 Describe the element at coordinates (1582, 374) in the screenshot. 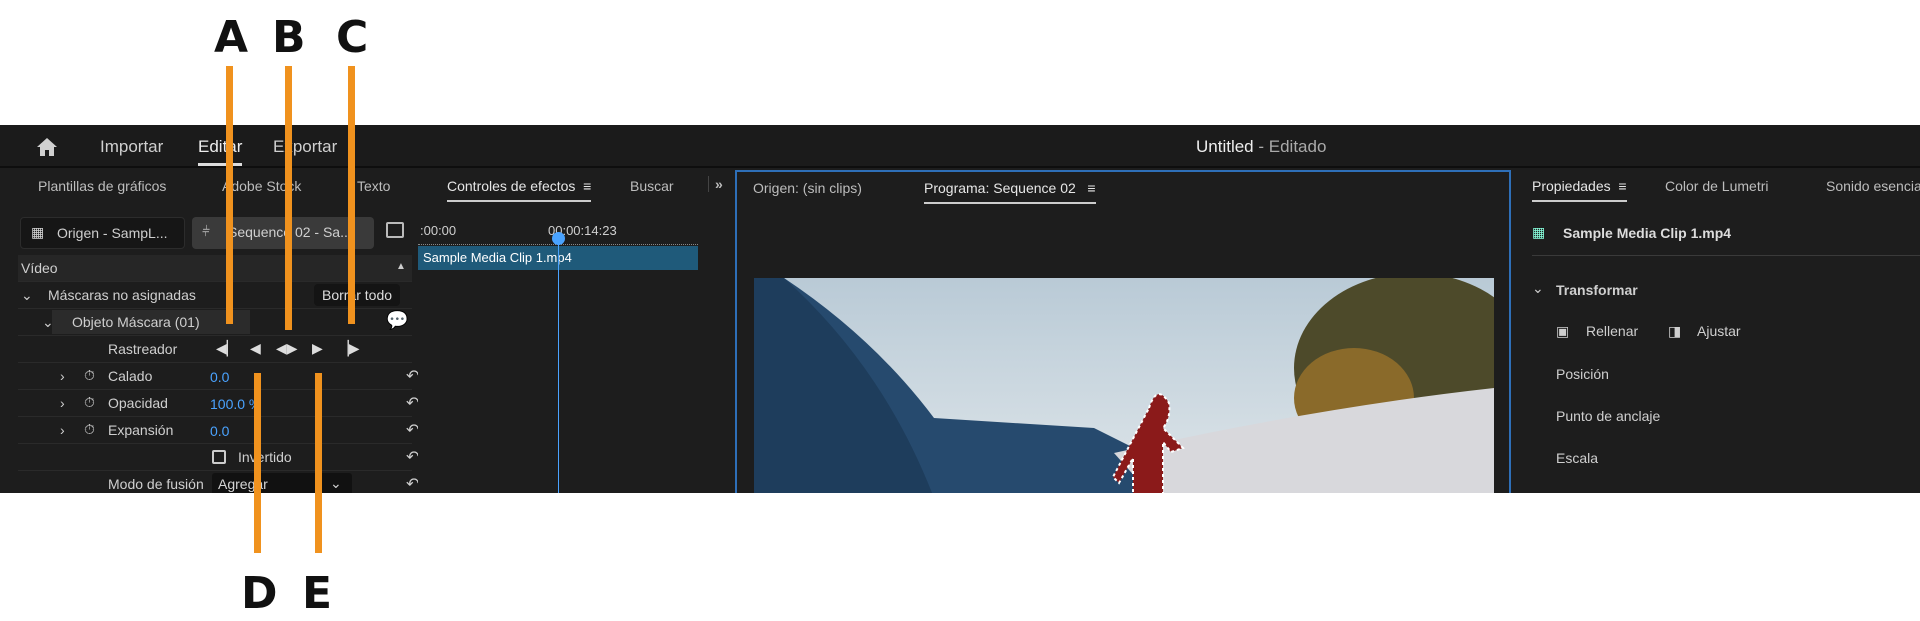

I see `position-label: Posición` at that location.